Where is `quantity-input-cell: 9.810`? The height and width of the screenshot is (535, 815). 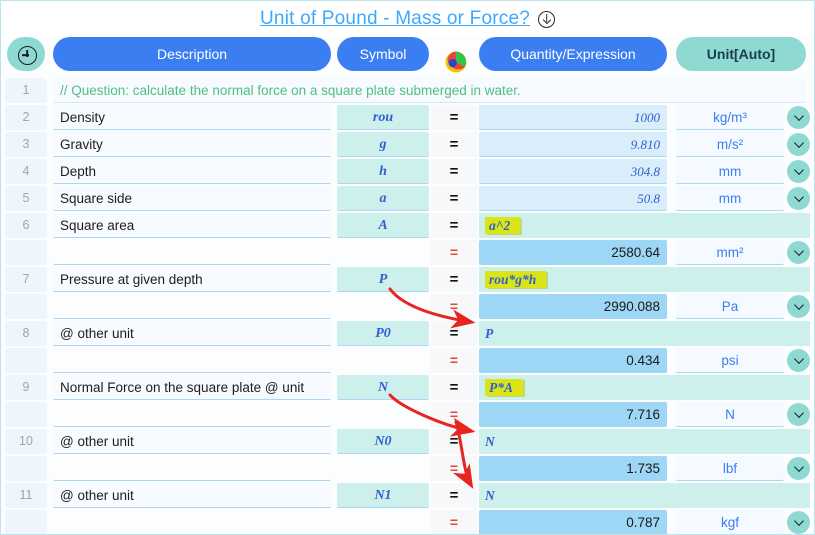 quantity-input-cell: 9.810 is located at coordinates (573, 144).